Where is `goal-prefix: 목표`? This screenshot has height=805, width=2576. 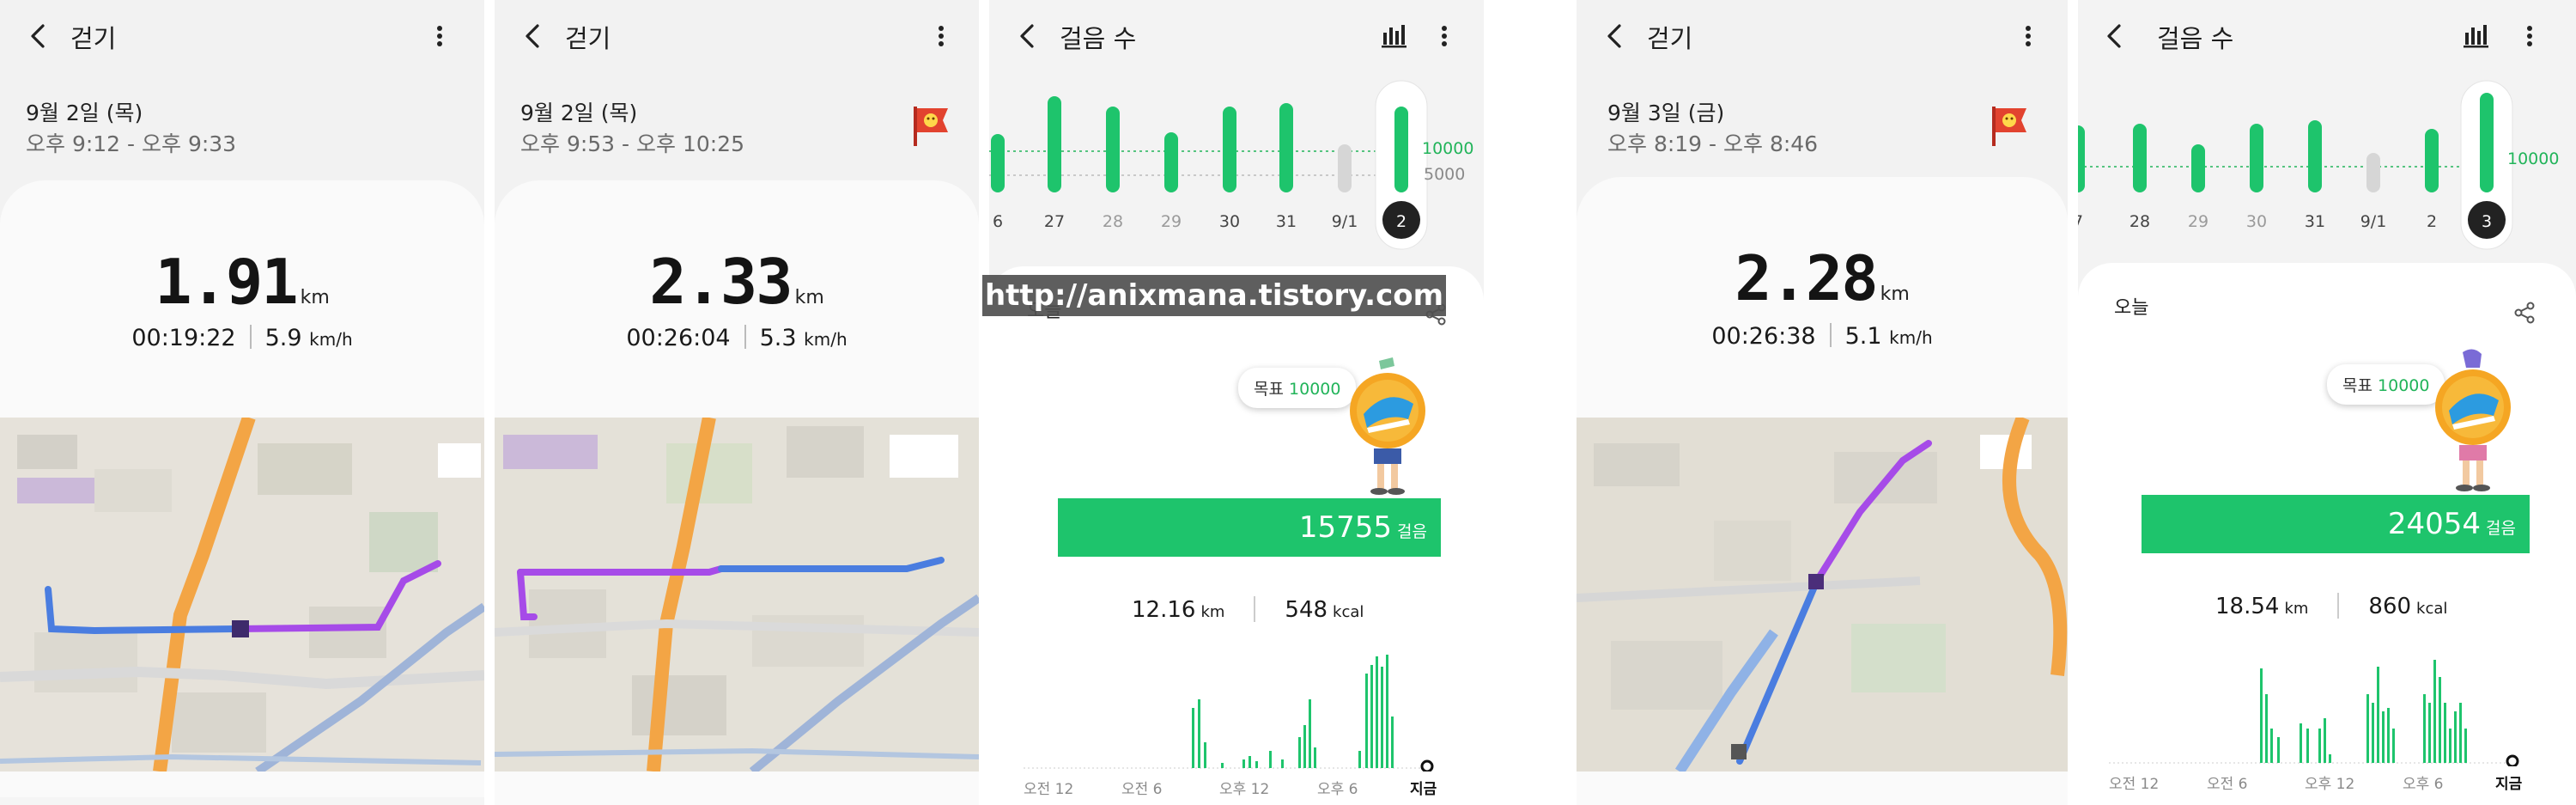 goal-prefix: 목표 is located at coordinates (1269, 389).